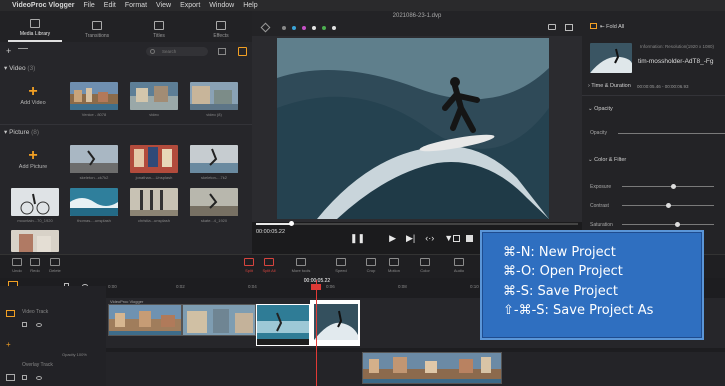  I want to click on color-dot-blue, so click(294, 28).